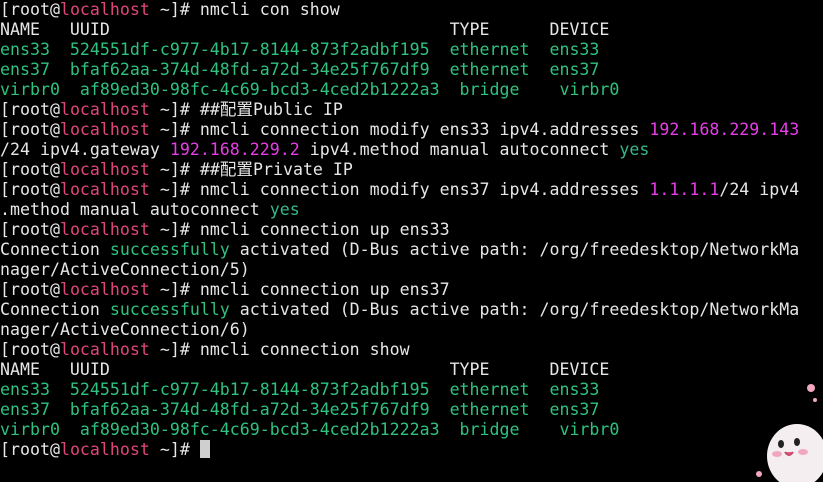 This screenshot has width=823, height=482. I want to click on terminal-text-segment: /24 ipv4, so click(759, 189).